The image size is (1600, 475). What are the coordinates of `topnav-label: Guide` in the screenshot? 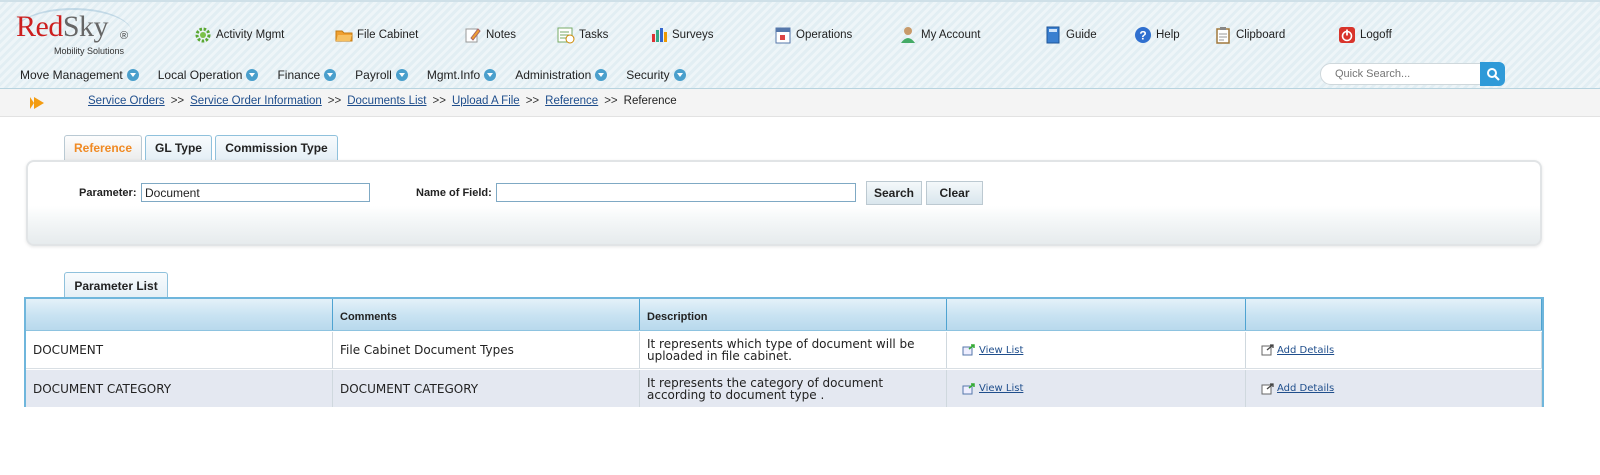 It's located at (1081, 35).